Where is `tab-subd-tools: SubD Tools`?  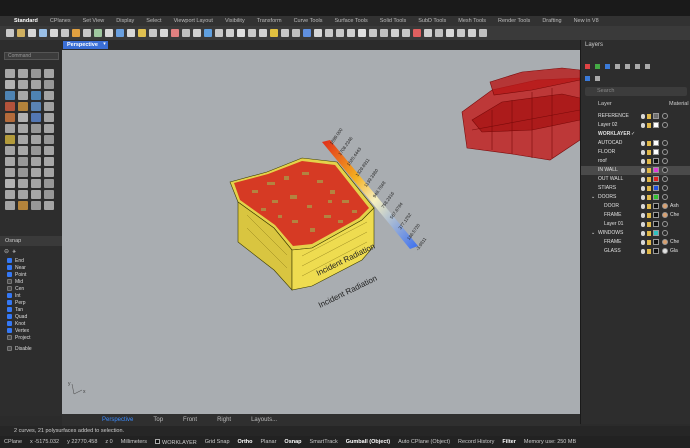
tab-subd-tools: SubD Tools is located at coordinates (432, 21).